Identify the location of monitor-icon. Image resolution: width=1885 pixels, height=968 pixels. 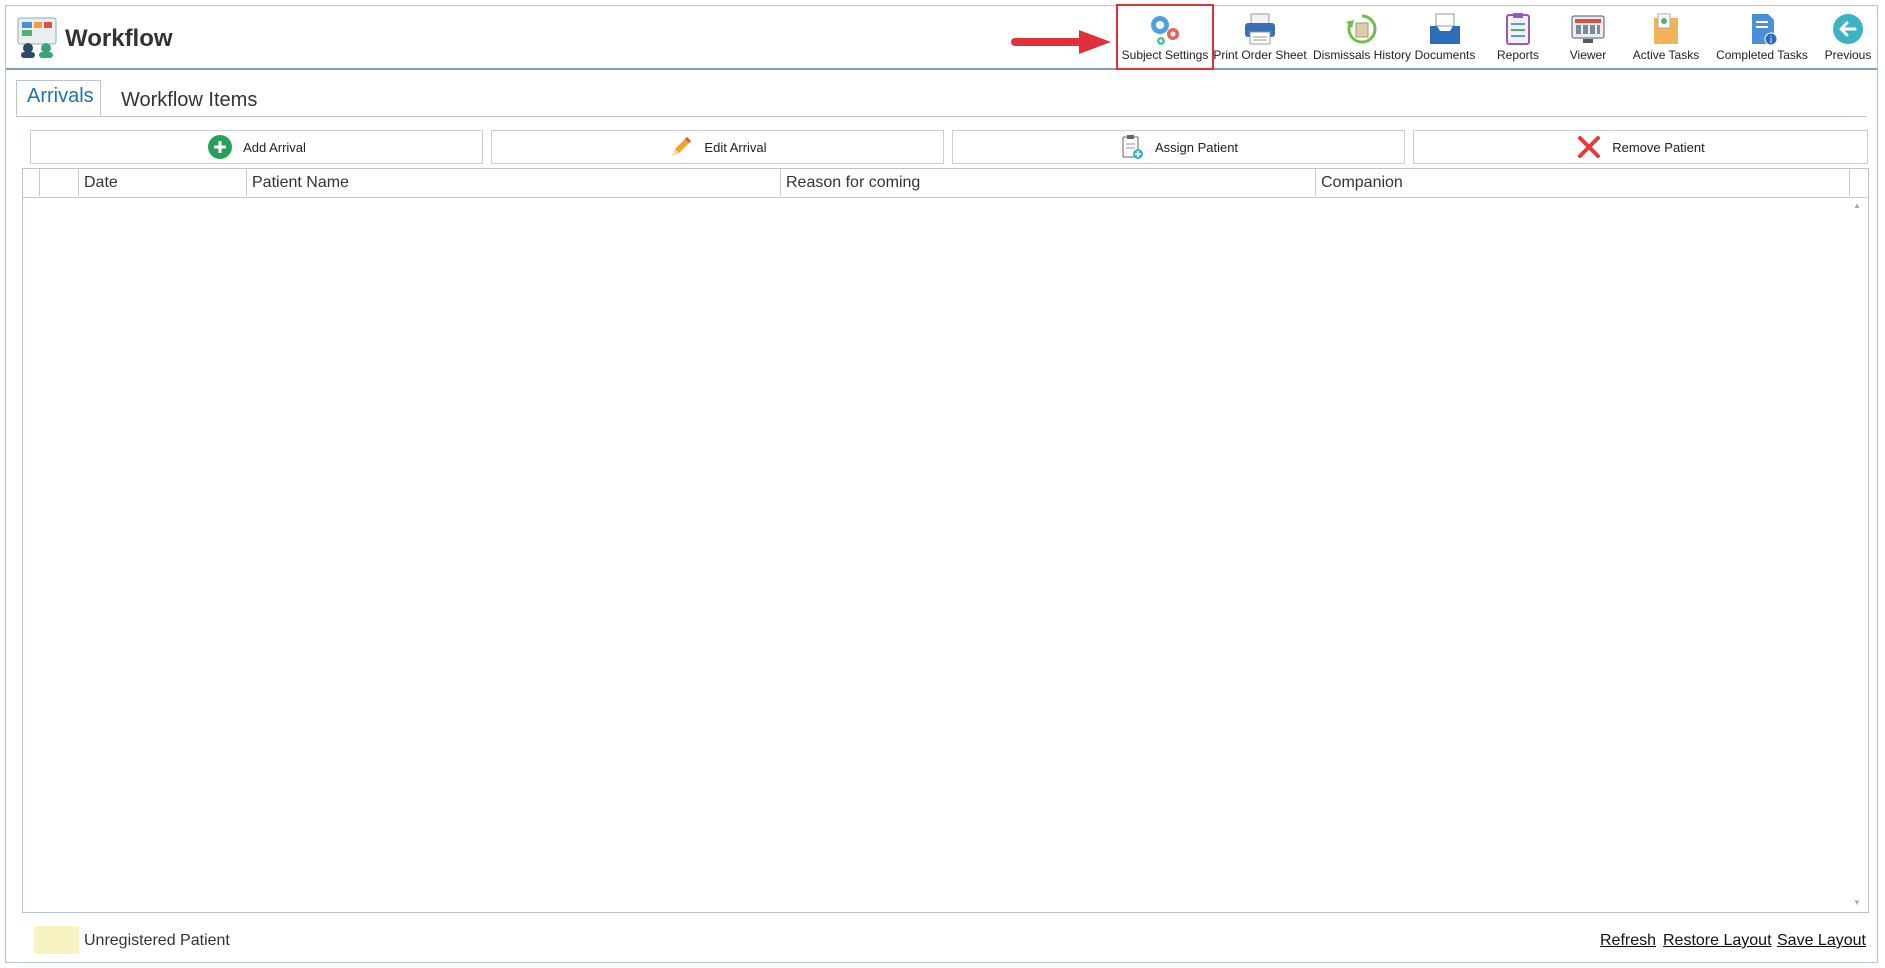
(1588, 29).